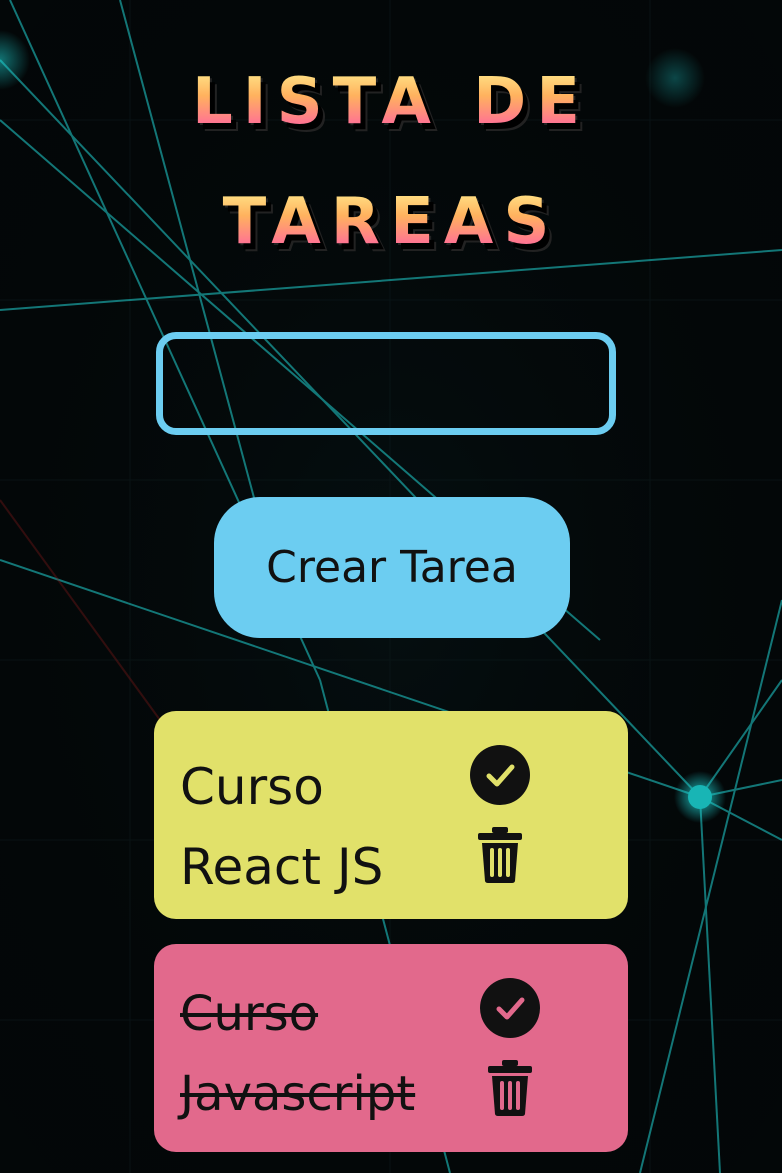 The image size is (782, 1173). Describe the element at coordinates (386, 383) in the screenshot. I see `task-input` at that location.